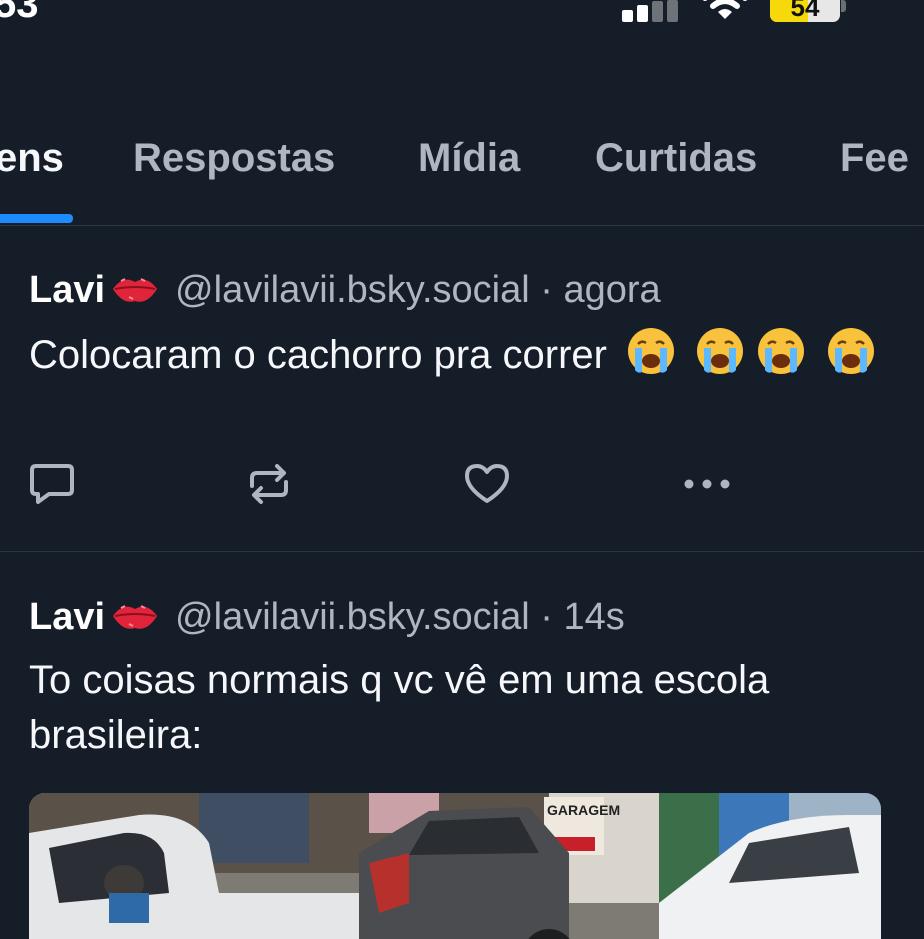 The width and height of the screenshot is (924, 939). I want to click on wifi-icon, so click(725, 9).